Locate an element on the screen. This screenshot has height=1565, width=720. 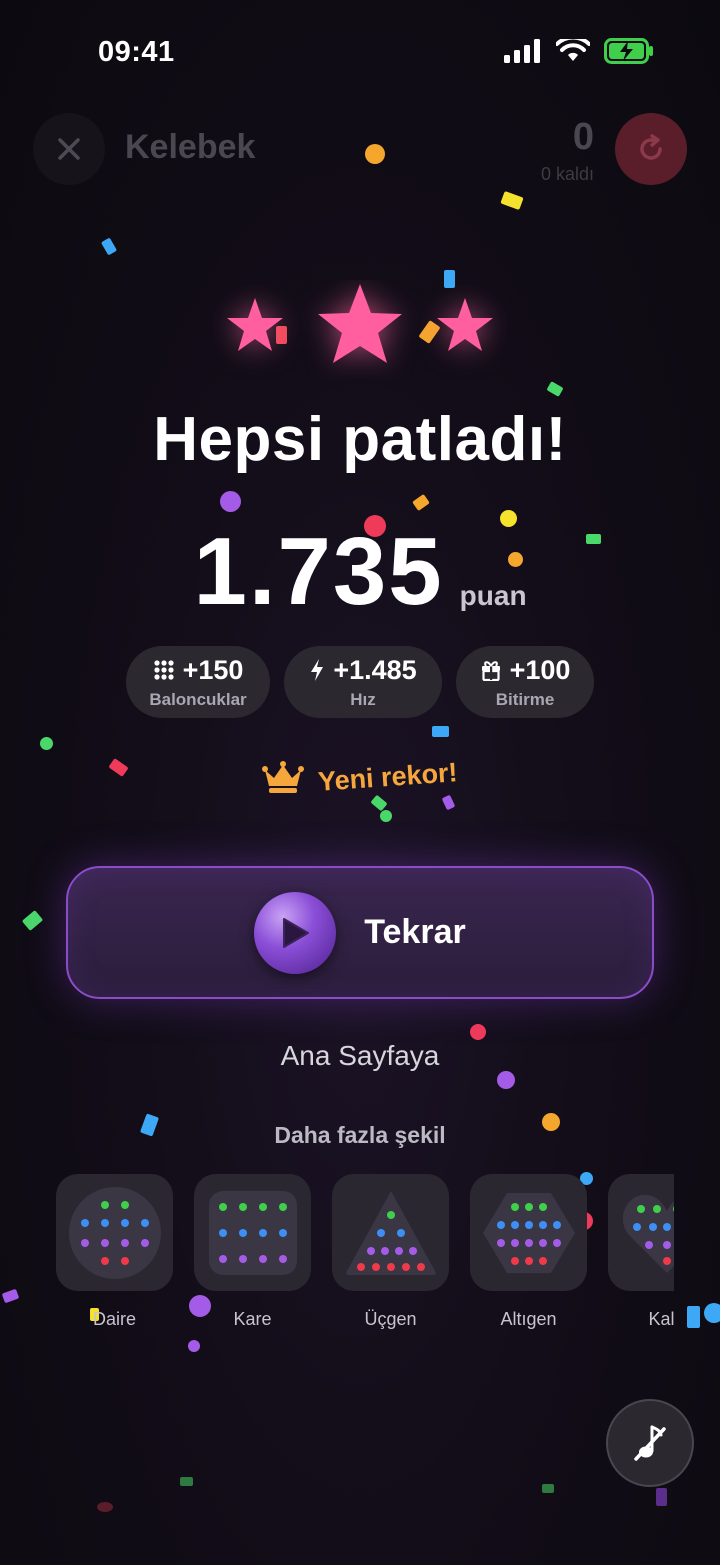
more-shapes-title: Daha fazla şekil is located at coordinates (360, 1135).